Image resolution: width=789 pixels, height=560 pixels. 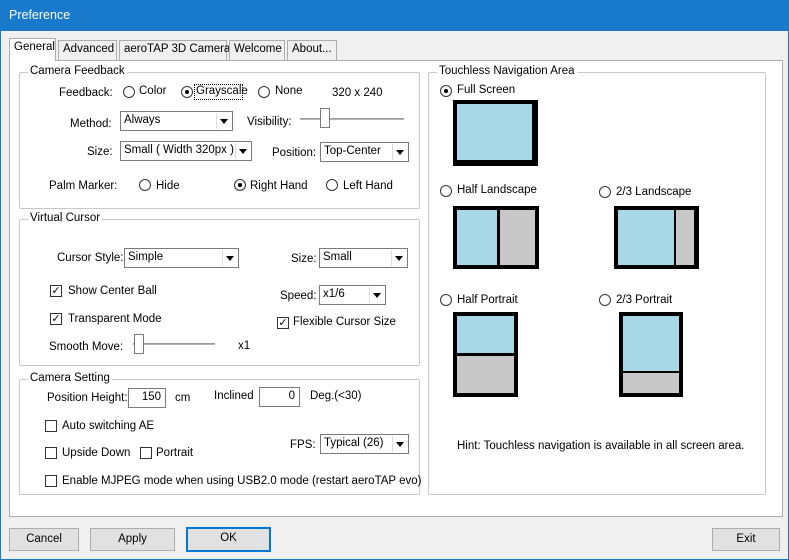 I want to click on visibility-label: Visibility:, so click(x=269, y=122).